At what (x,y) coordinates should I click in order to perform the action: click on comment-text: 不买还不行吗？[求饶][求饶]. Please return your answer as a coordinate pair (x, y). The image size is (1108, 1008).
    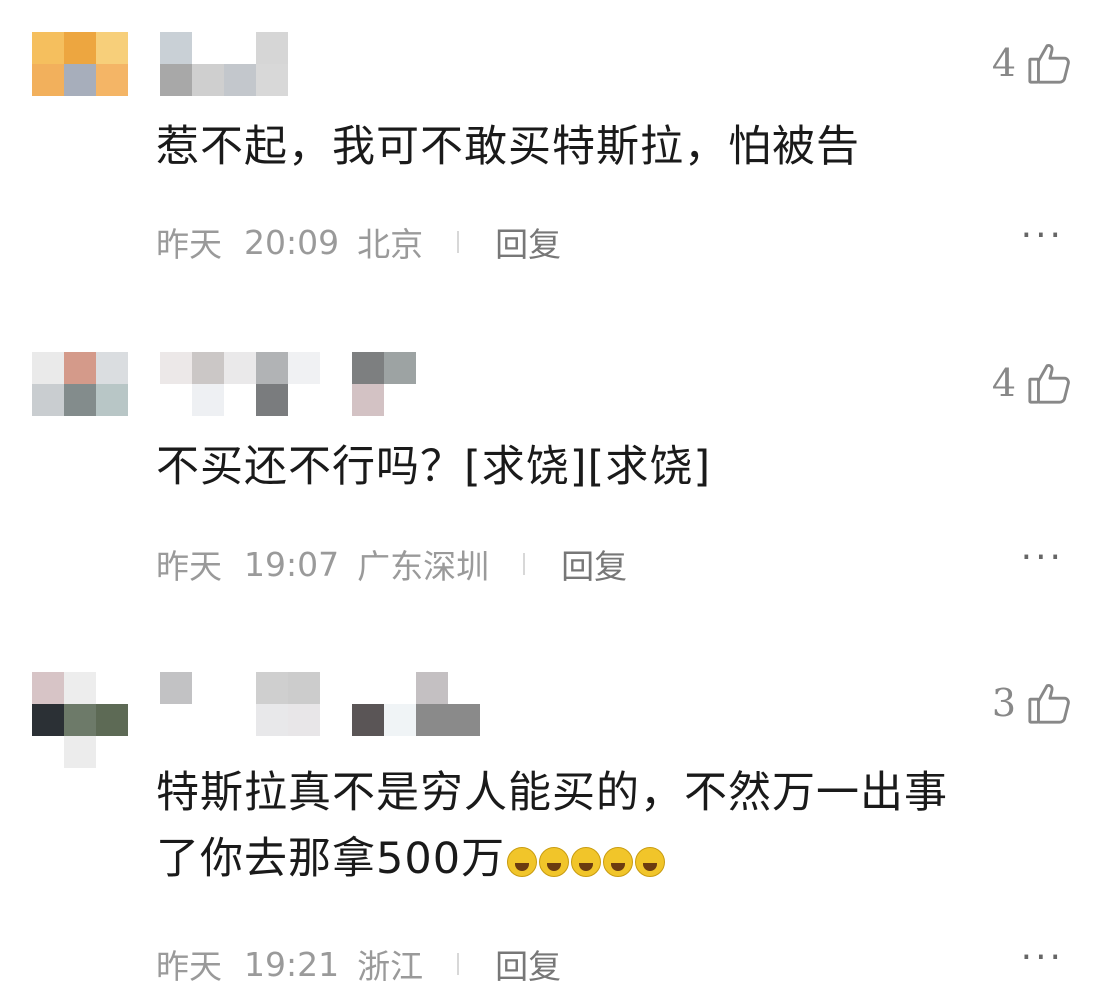
    Looking at the image, I should click on (434, 467).